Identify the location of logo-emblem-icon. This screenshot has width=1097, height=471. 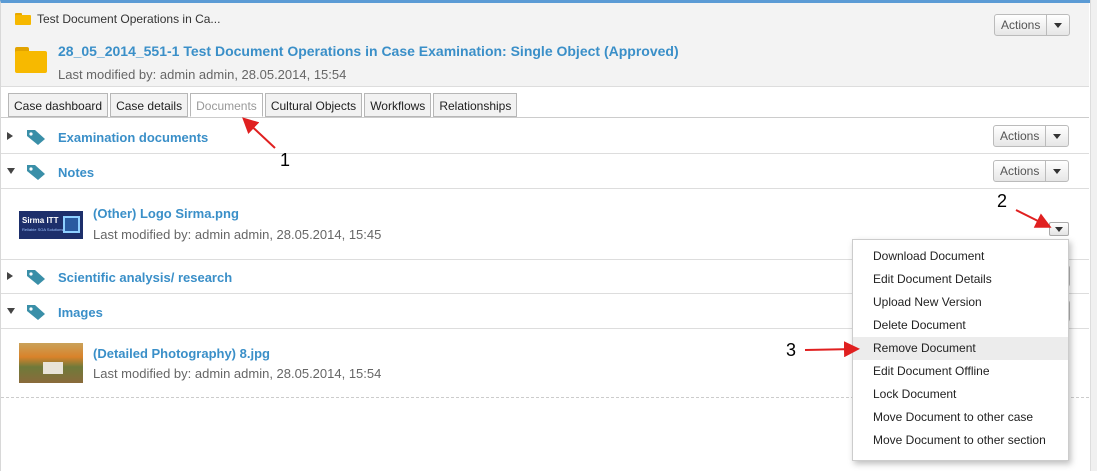
(71, 224).